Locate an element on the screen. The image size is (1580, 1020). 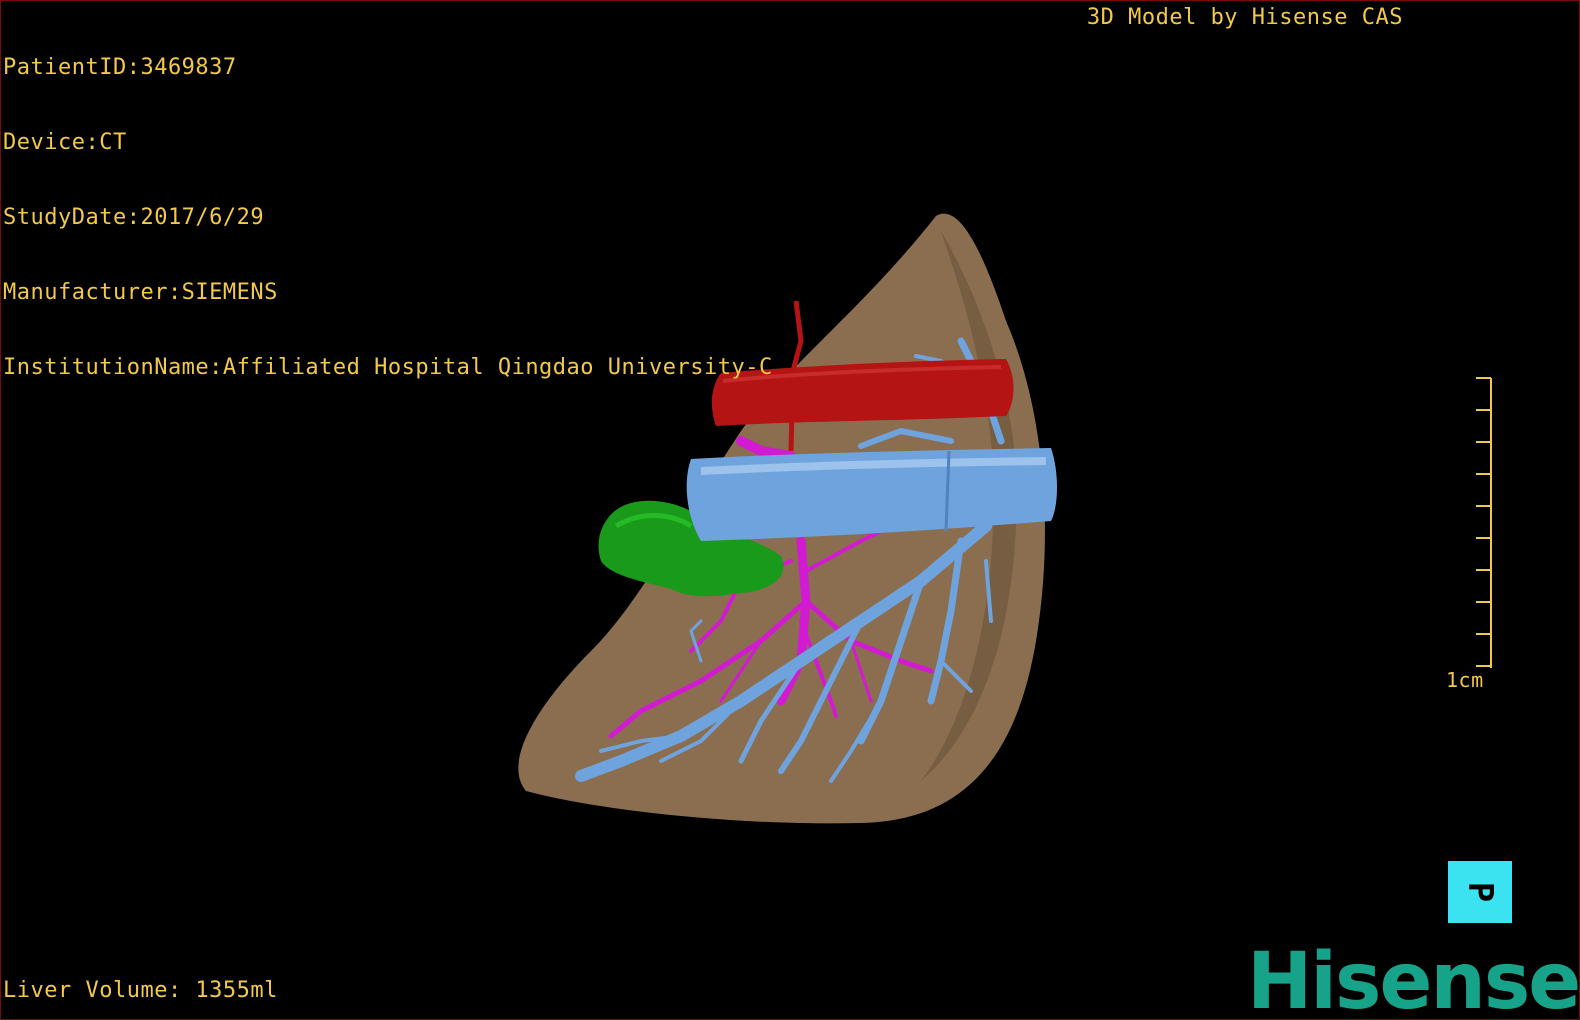
study-date: StudyDate:2017/6/29 is located at coordinates (134, 217).